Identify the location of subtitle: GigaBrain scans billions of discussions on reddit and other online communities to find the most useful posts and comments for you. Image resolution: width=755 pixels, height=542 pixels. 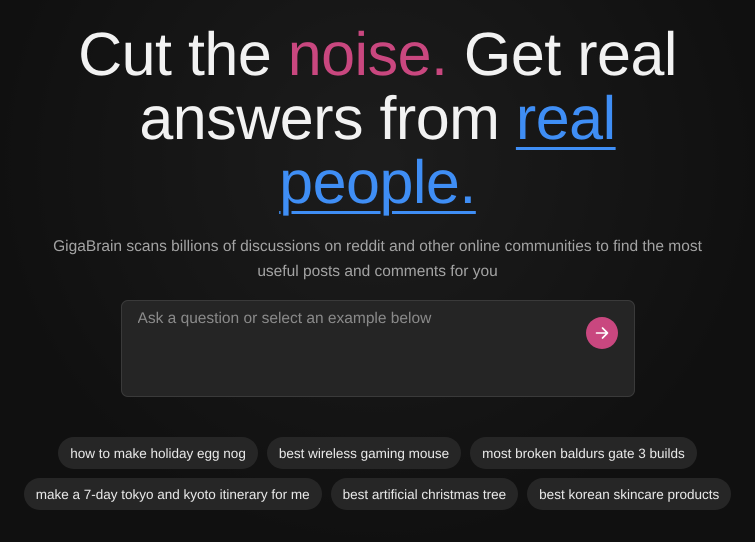
(377, 259).